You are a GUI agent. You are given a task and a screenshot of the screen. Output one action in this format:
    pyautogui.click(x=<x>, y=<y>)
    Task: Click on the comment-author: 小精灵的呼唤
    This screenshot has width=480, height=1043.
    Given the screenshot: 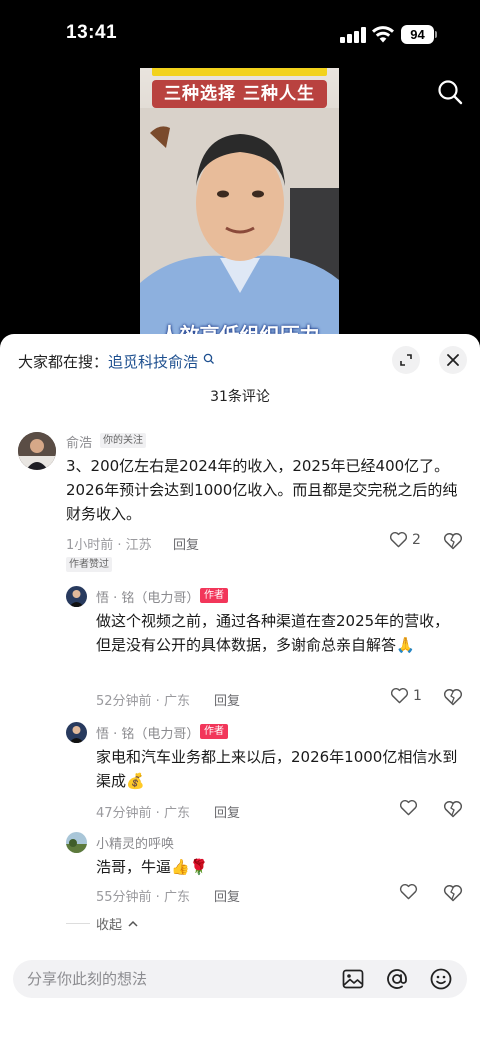 What is the action you would take?
    pyautogui.click(x=135, y=842)
    